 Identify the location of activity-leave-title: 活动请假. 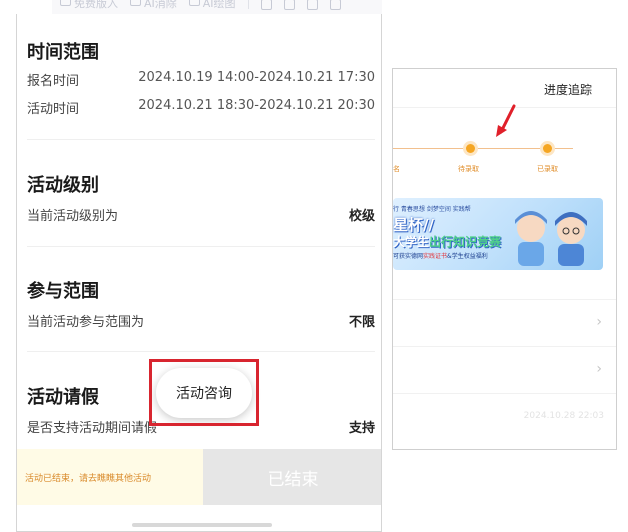
(63, 397).